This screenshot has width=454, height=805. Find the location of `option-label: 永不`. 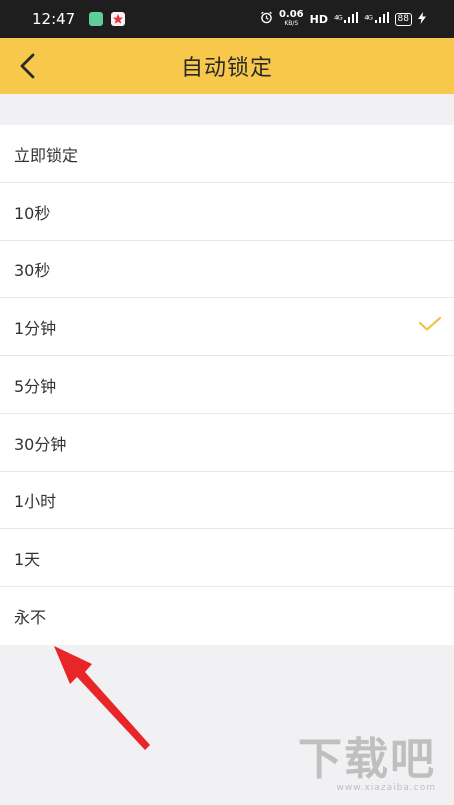

option-label: 永不 is located at coordinates (30, 617).